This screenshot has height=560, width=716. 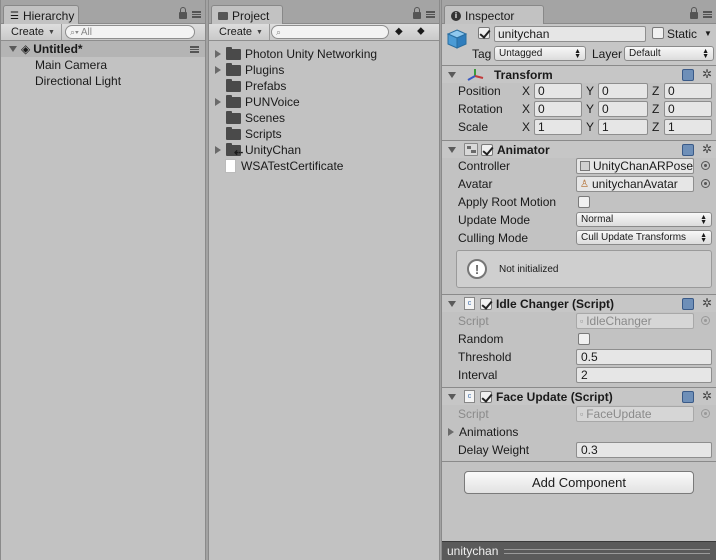 What do you see at coordinates (296, 54) in the screenshot?
I see `project-item: Photon Unity Networking` at bounding box center [296, 54].